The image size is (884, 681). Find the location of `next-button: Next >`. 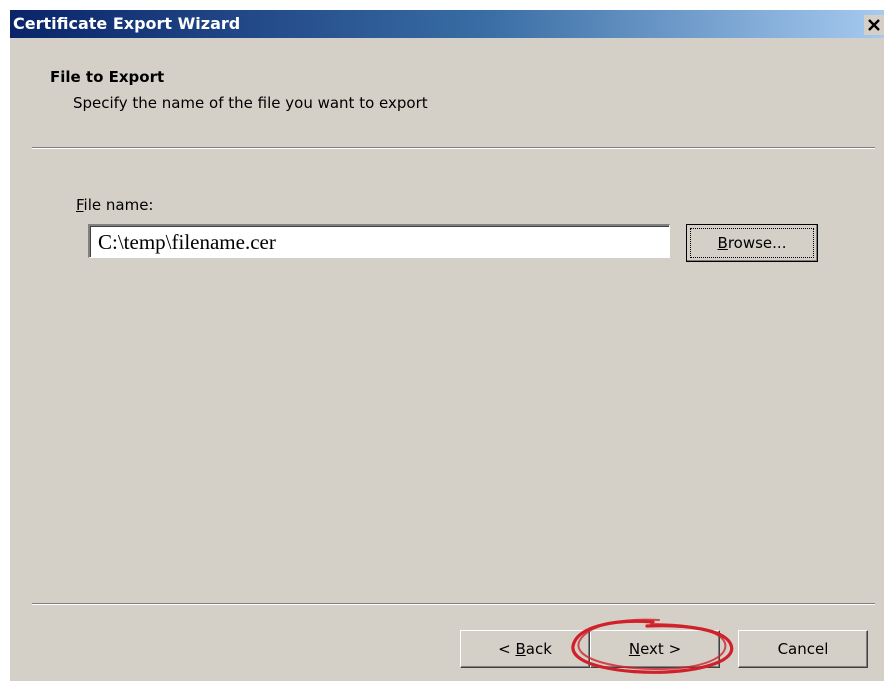

next-button: Next > is located at coordinates (655, 649).